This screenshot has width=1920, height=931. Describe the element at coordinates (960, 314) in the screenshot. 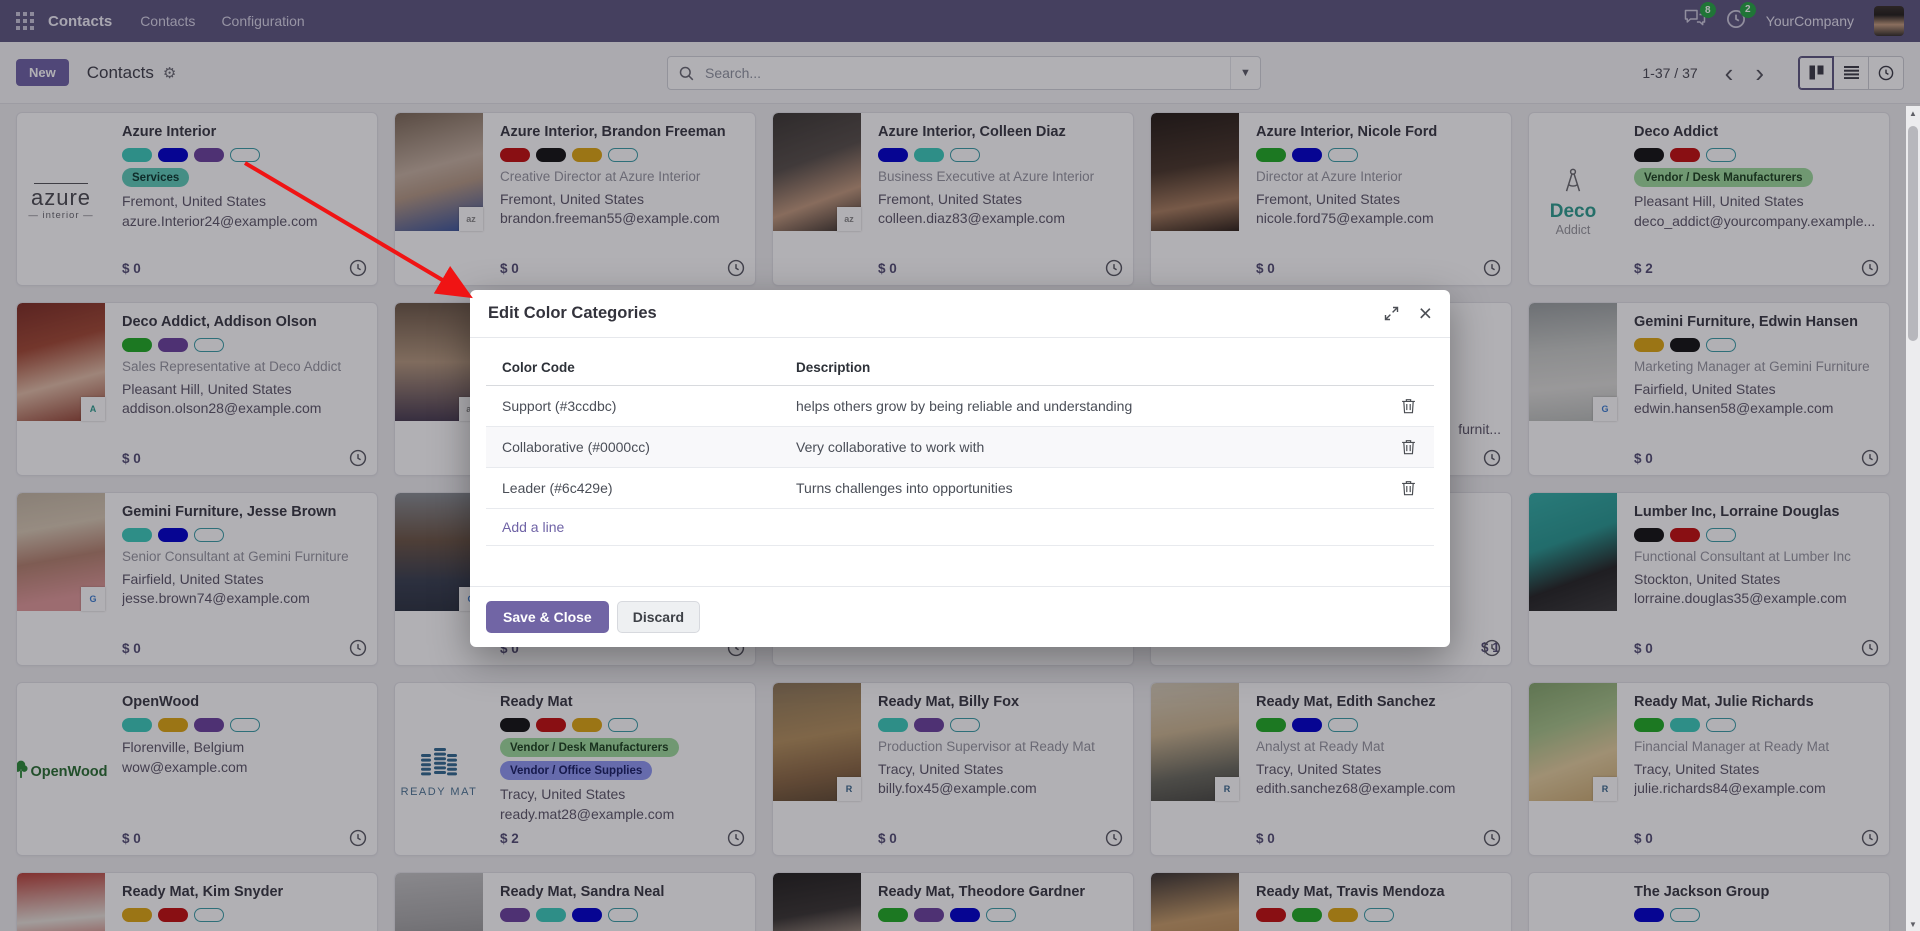

I see `dialog-header: Edit Color Categories ×` at that location.